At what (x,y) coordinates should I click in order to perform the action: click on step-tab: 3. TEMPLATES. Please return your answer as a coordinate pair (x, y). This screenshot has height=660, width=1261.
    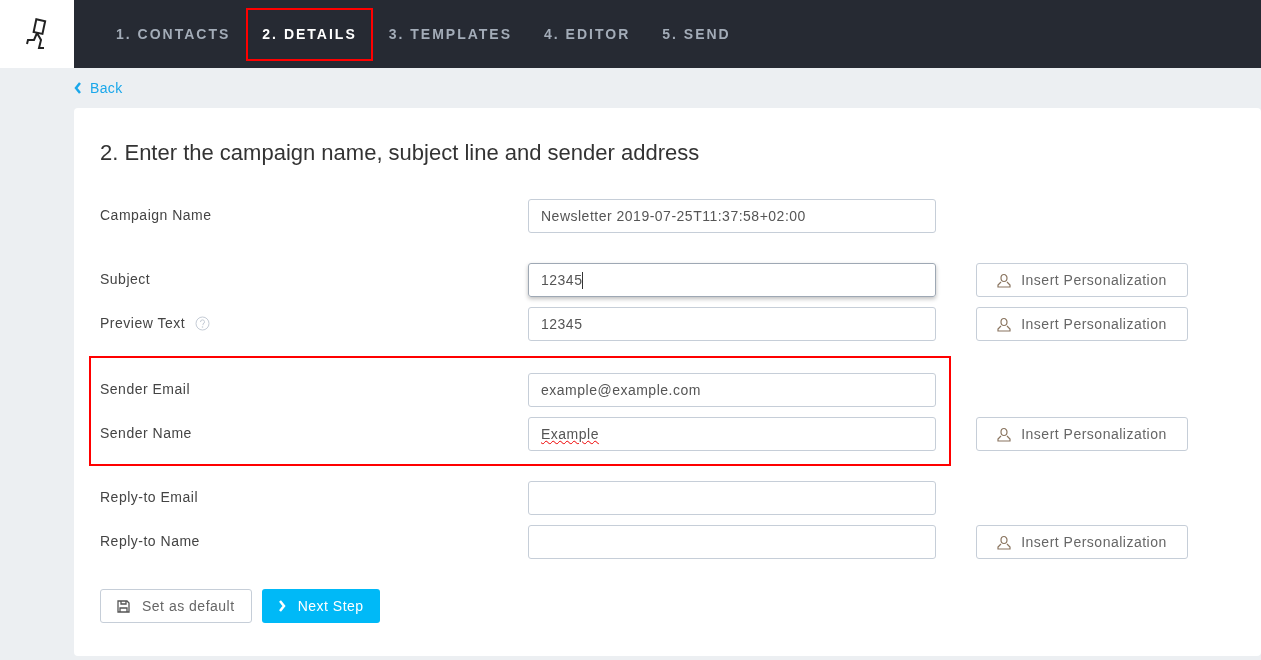
    Looking at the image, I should click on (450, 34).